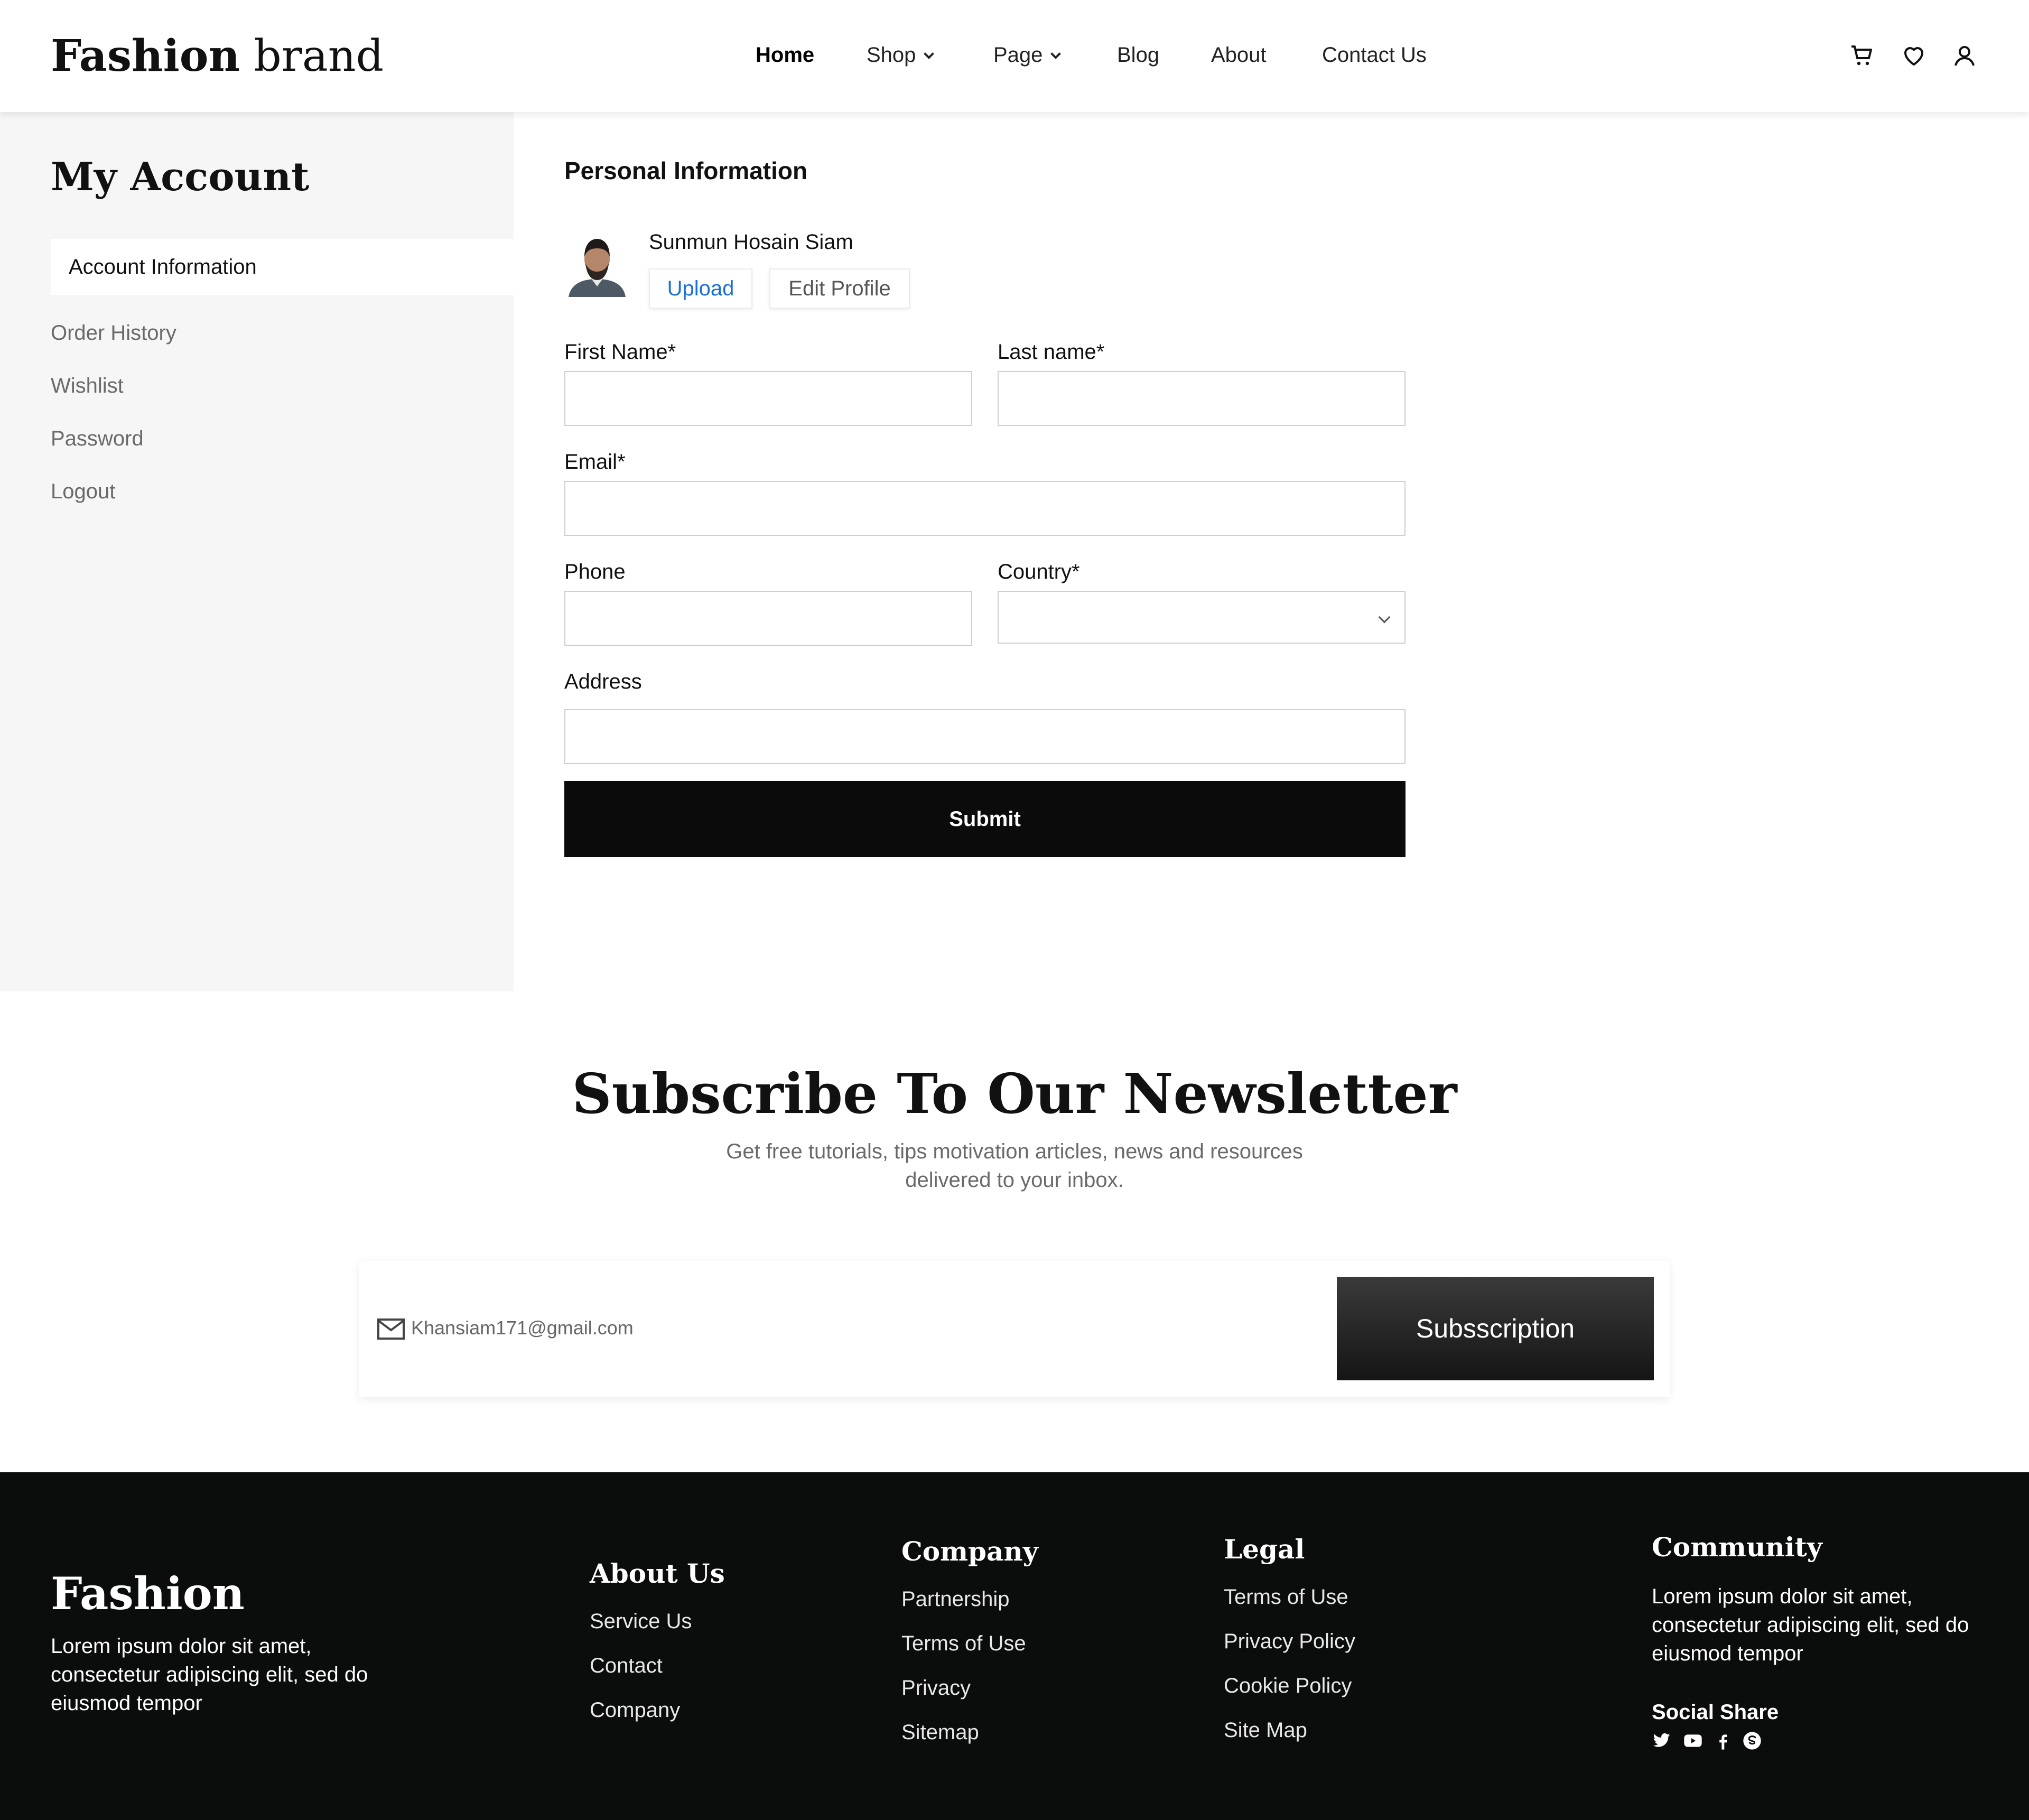 This screenshot has width=2029, height=1820. Describe the element at coordinates (657, 1573) in the screenshot. I see `footer-about-us-heading: About Us` at that location.